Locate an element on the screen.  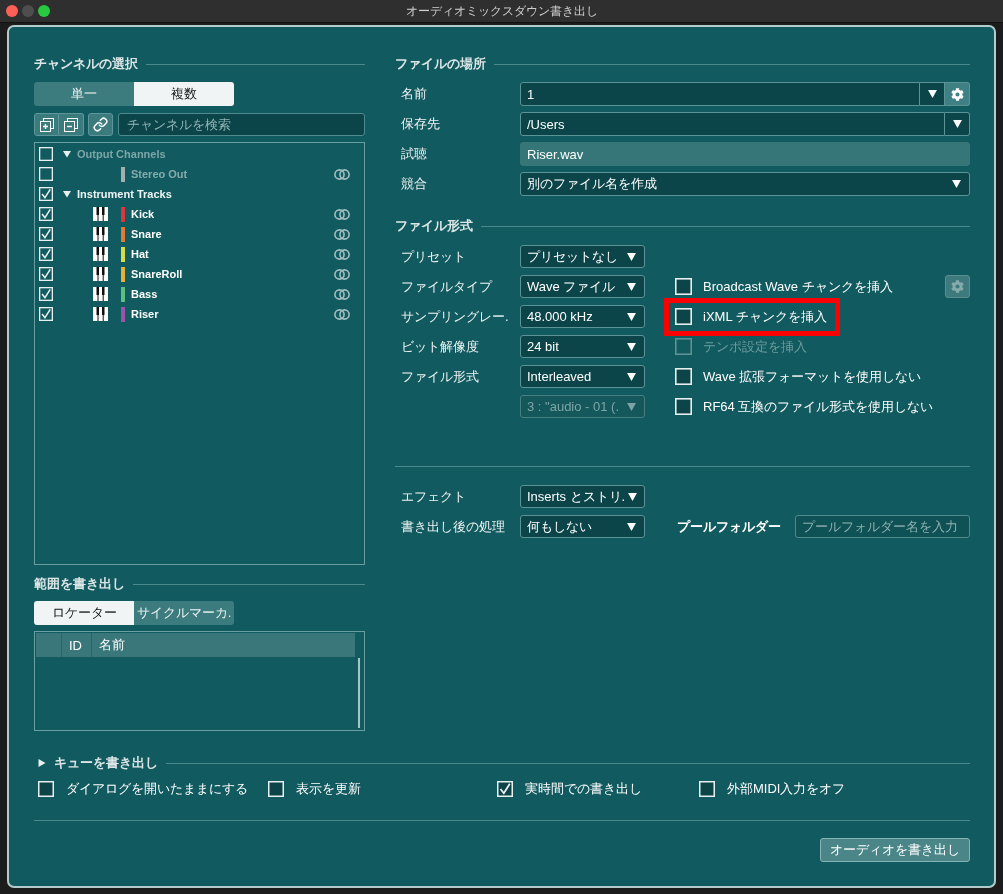
collapse-all-icon is located at coordinates (71, 124).